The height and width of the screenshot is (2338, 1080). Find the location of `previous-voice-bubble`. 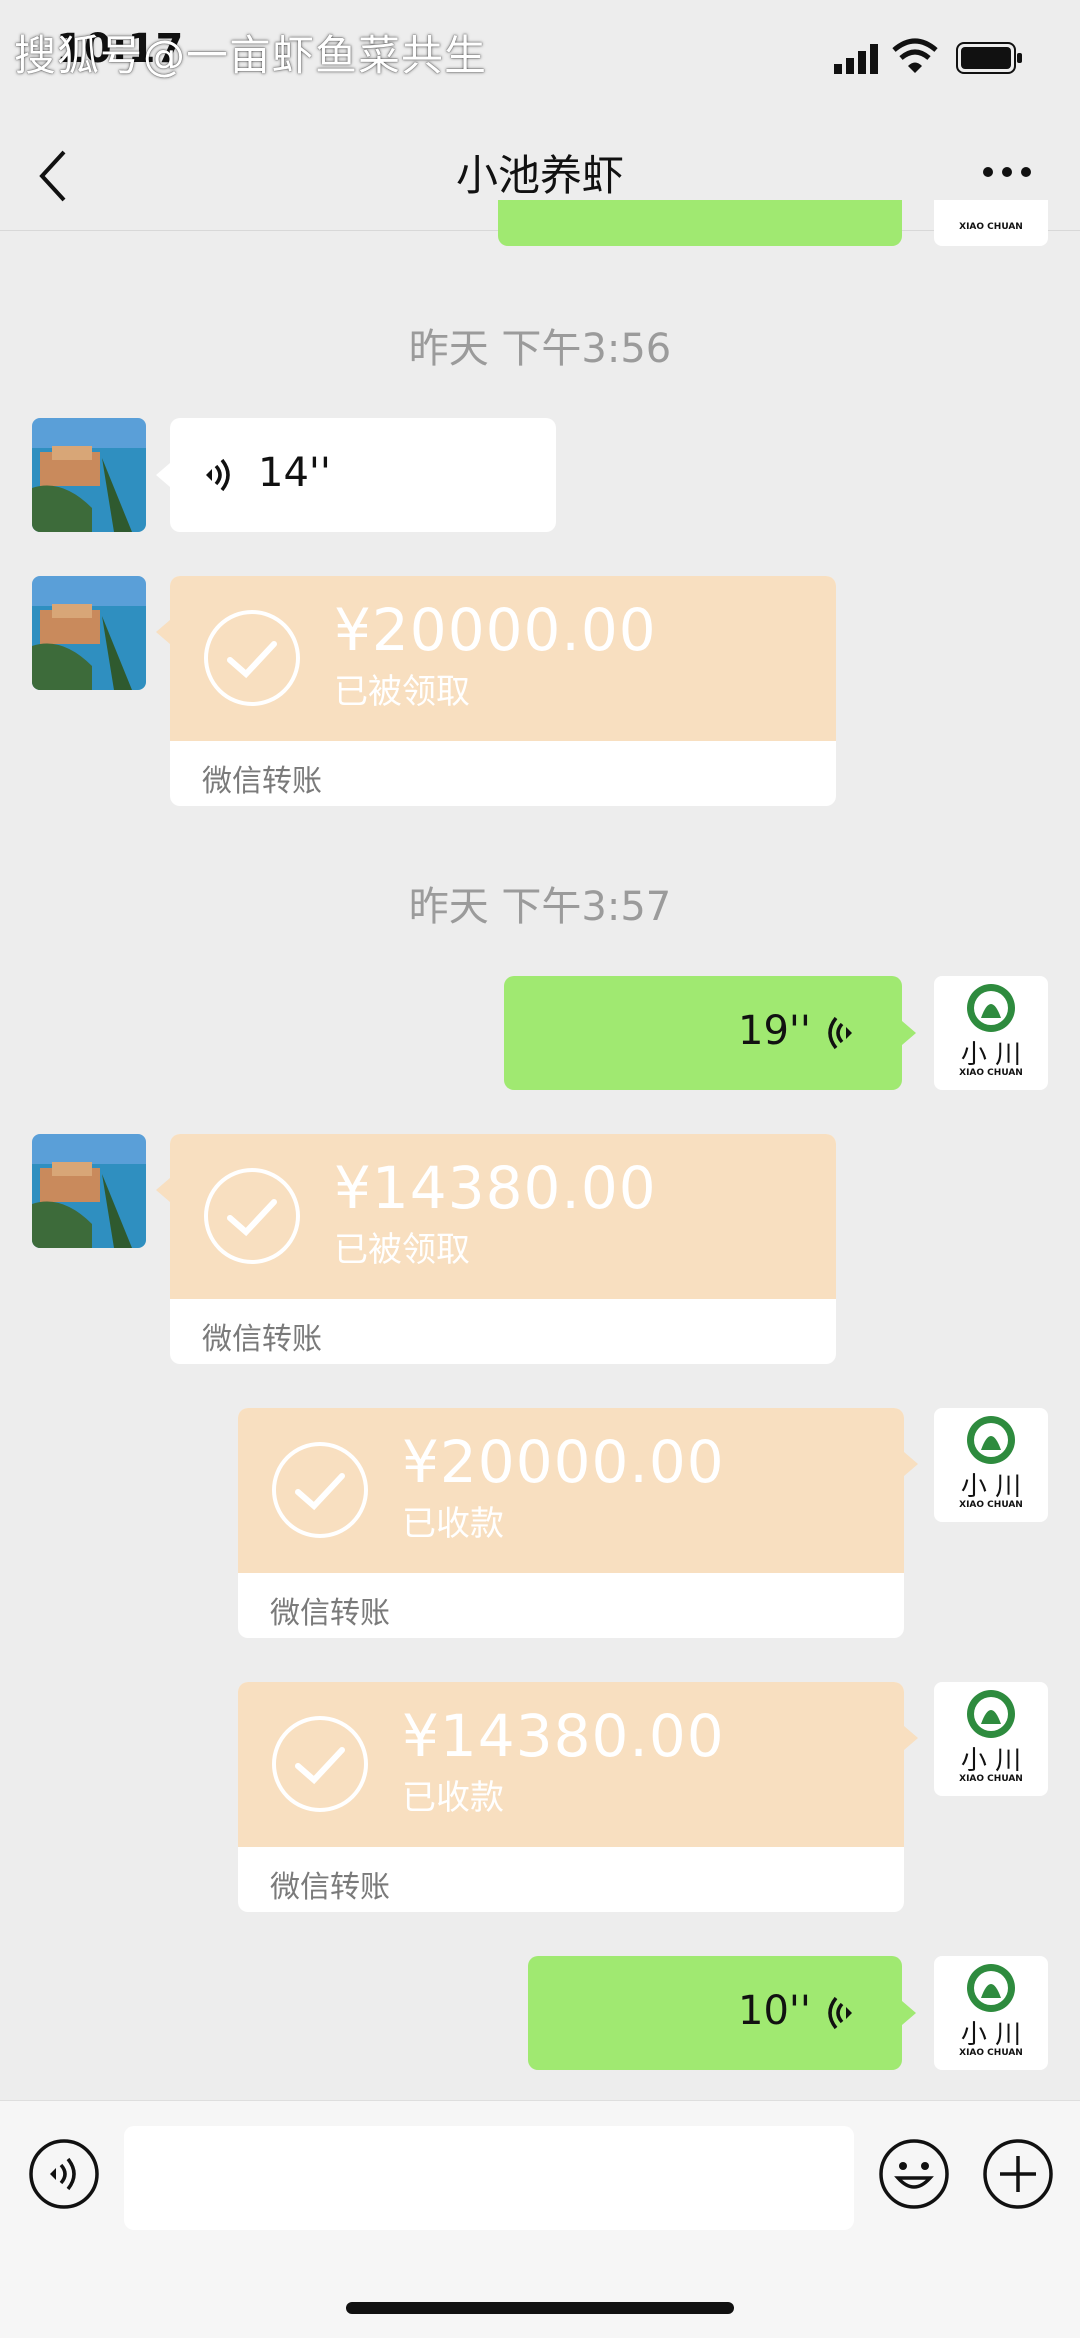

previous-voice-bubble is located at coordinates (700, 223).